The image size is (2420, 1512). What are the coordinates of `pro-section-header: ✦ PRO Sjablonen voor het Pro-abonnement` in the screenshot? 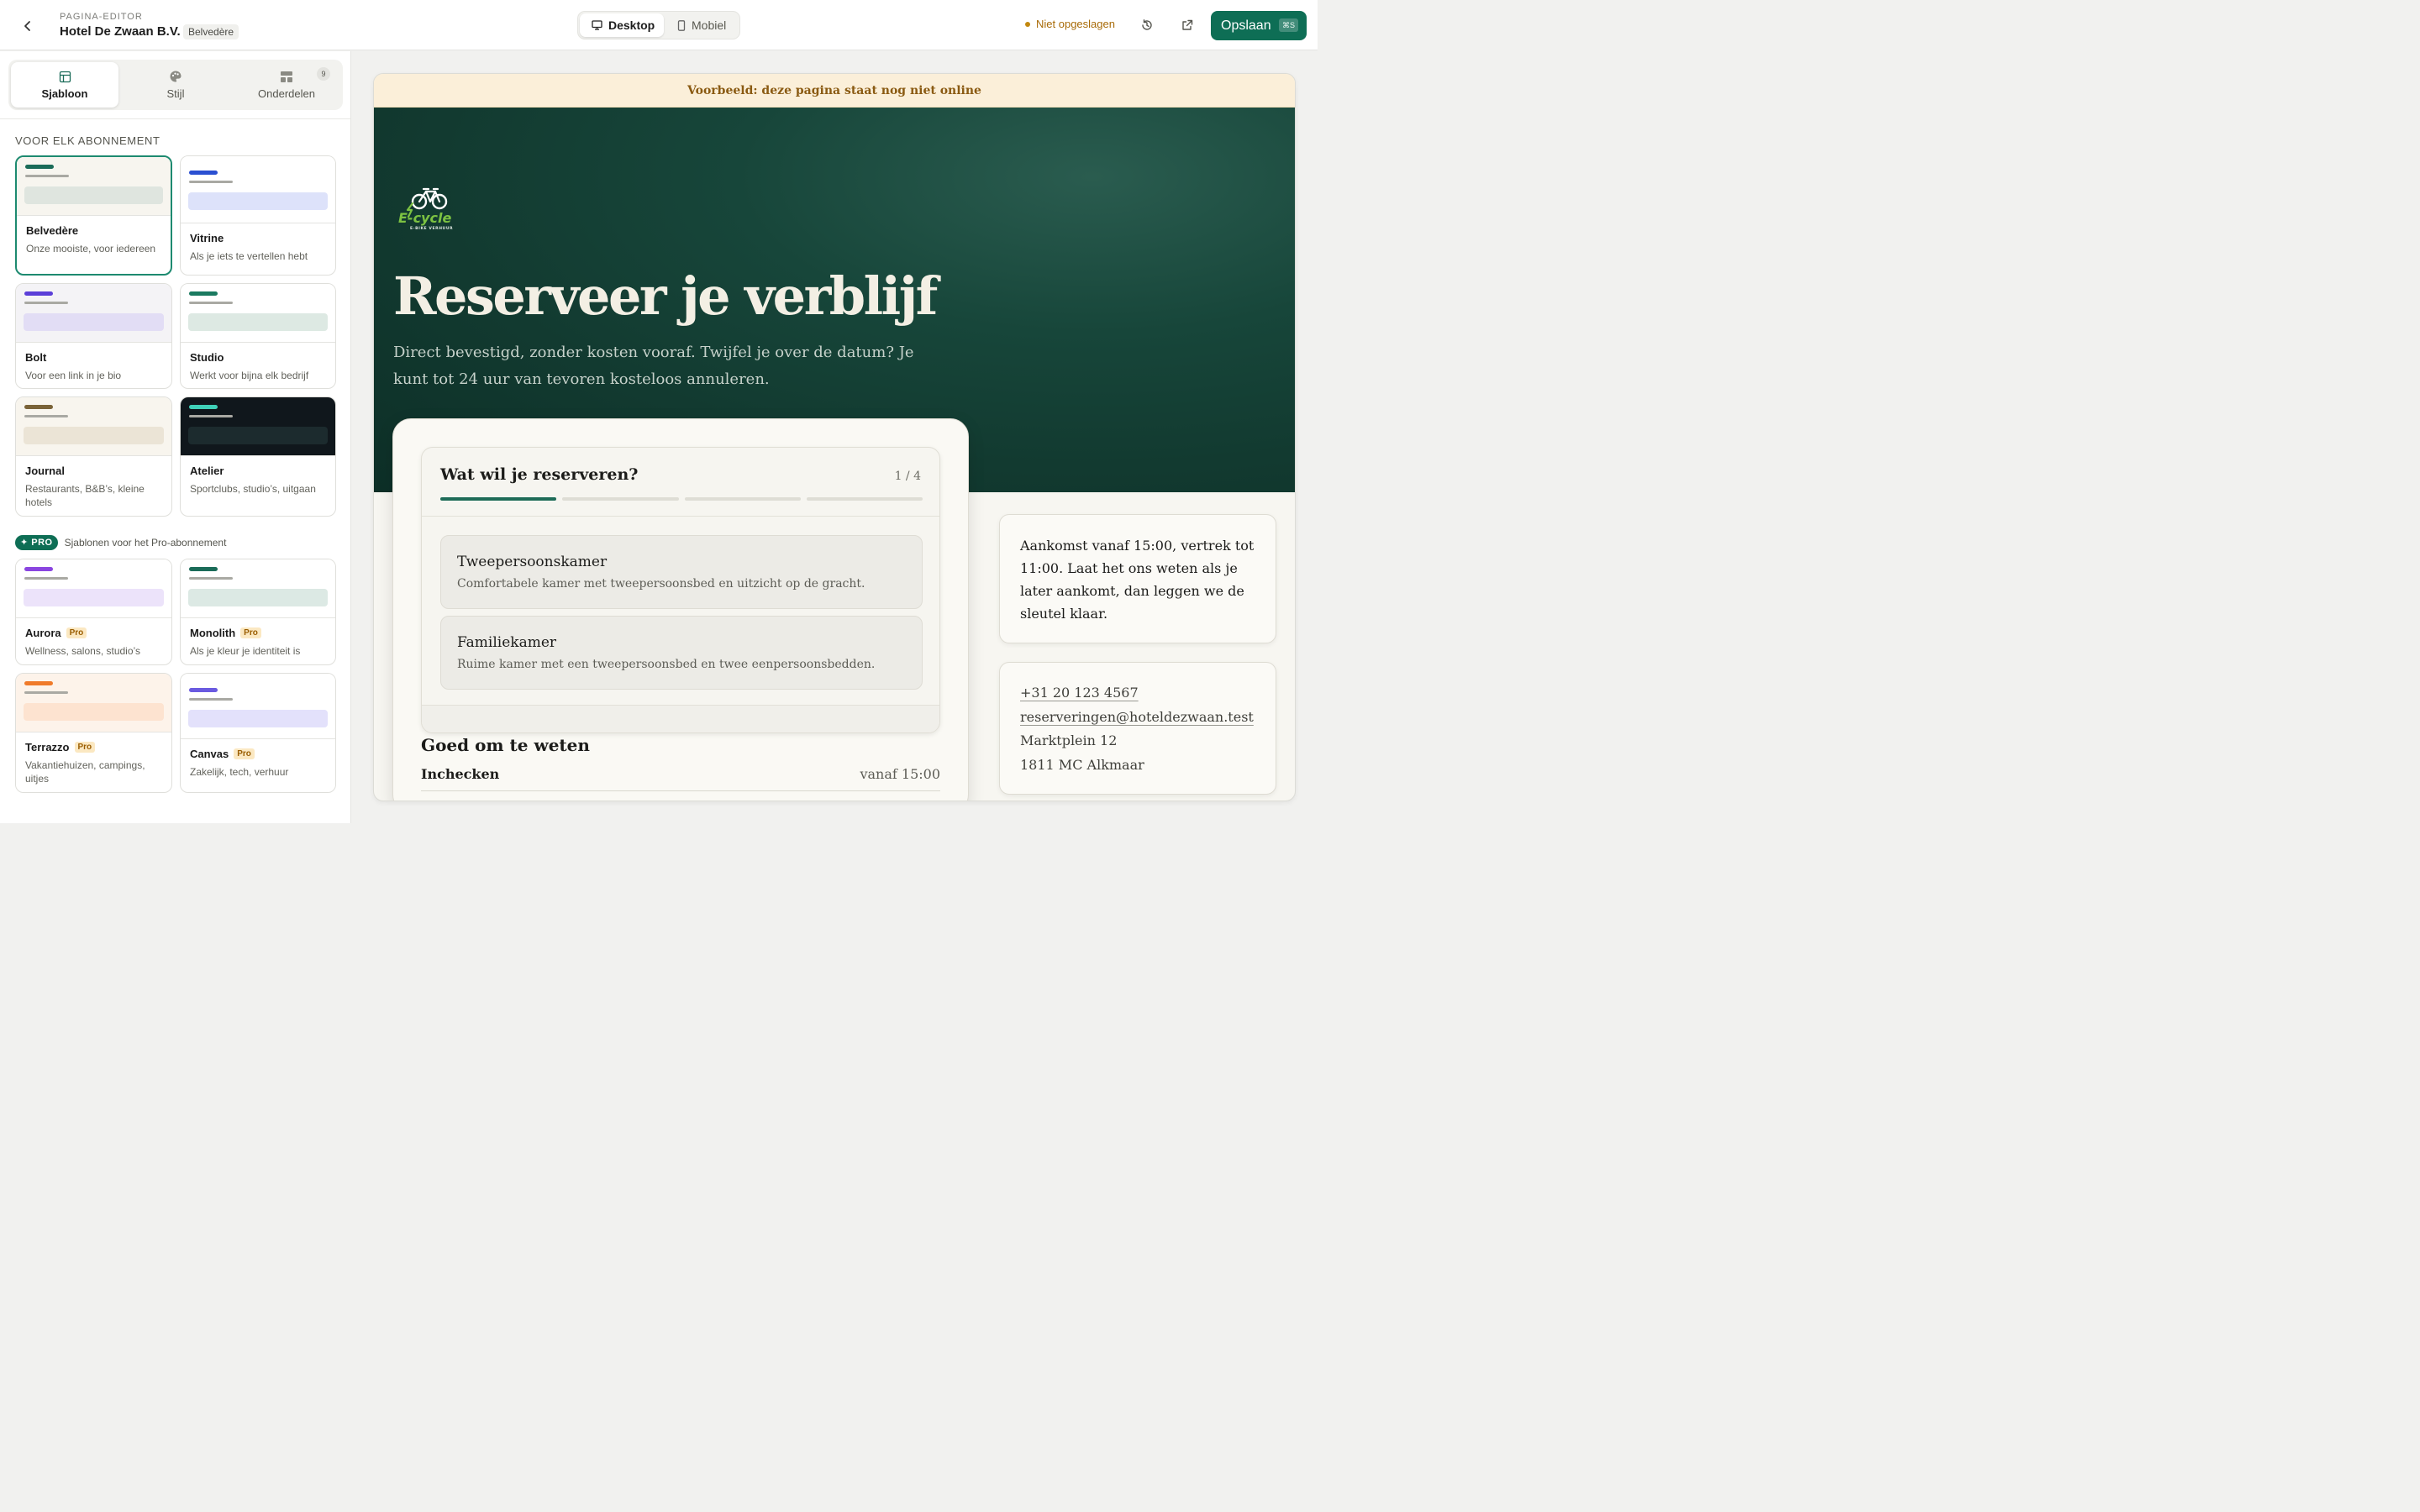 It's located at (120, 542).